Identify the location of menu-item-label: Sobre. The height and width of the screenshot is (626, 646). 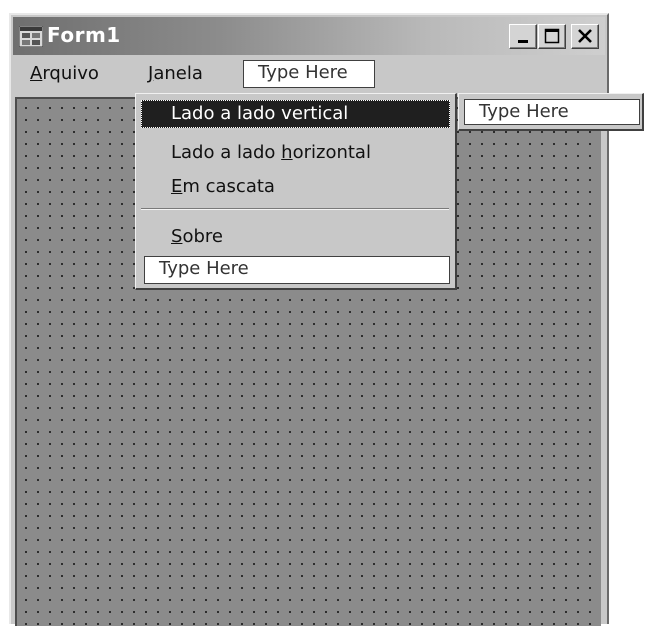
(197, 236).